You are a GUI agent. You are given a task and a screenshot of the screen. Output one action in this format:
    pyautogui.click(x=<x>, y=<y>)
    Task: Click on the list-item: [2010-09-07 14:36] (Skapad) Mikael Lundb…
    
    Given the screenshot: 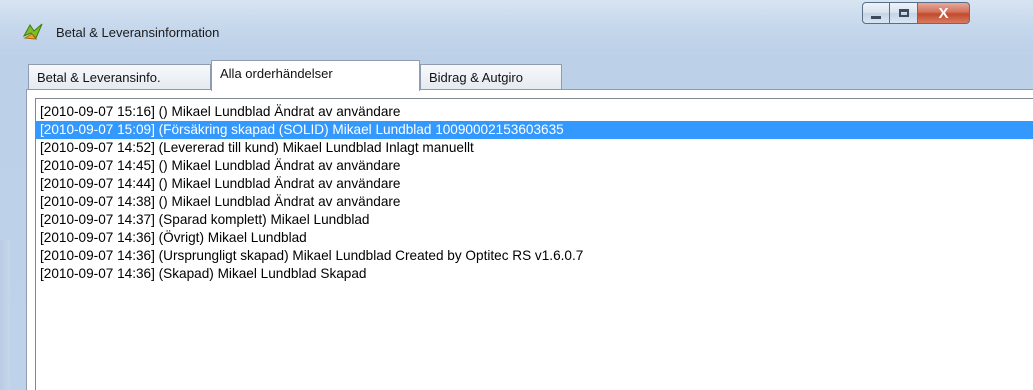 What is the action you would take?
    pyautogui.click(x=534, y=274)
    